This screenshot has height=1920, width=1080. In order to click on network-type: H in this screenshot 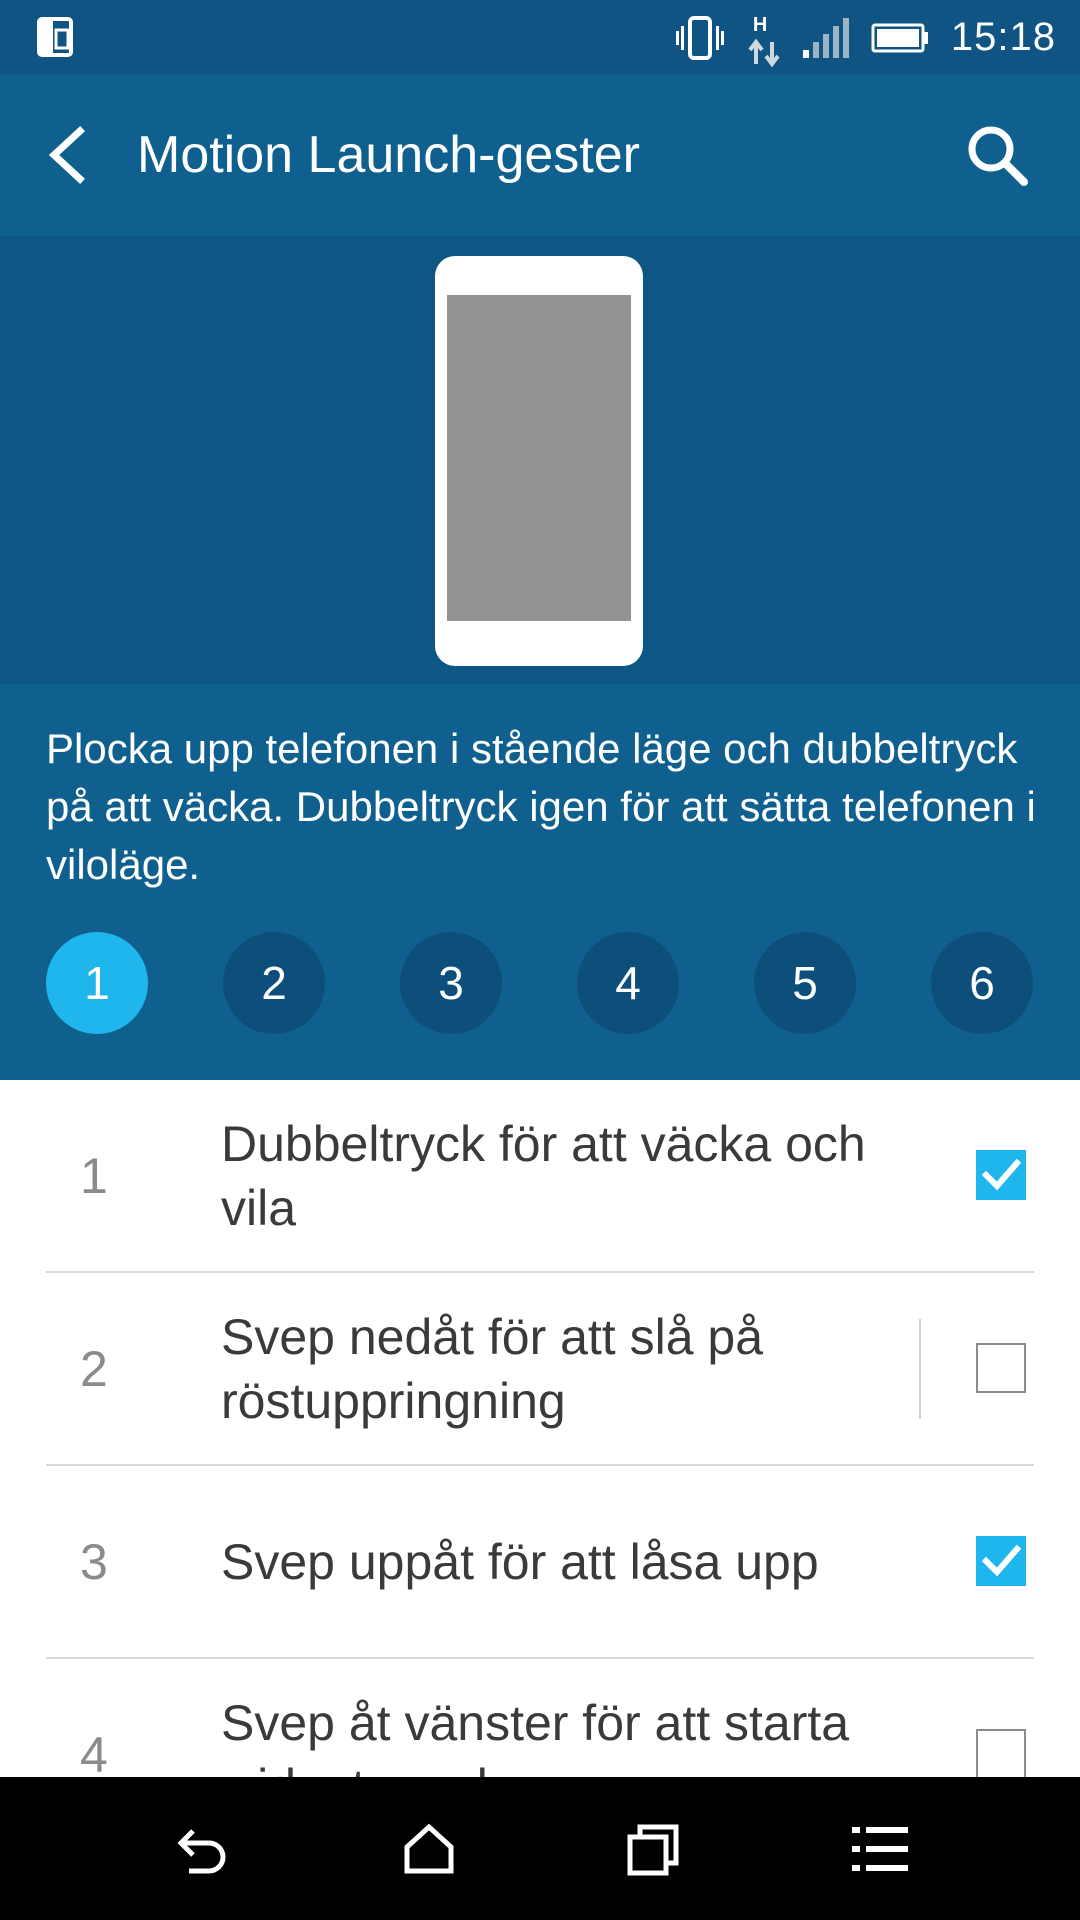, I will do `click(760, 24)`.